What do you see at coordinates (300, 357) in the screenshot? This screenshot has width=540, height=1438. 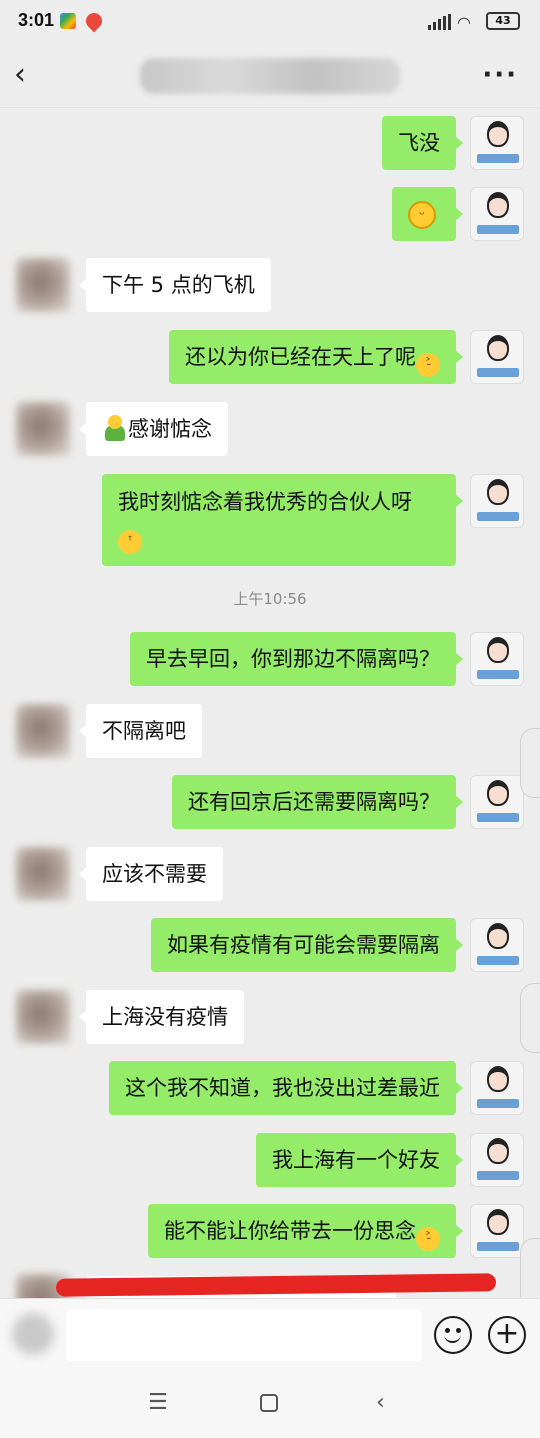 I see `message-text: 还以为你已经在天上了呢` at bounding box center [300, 357].